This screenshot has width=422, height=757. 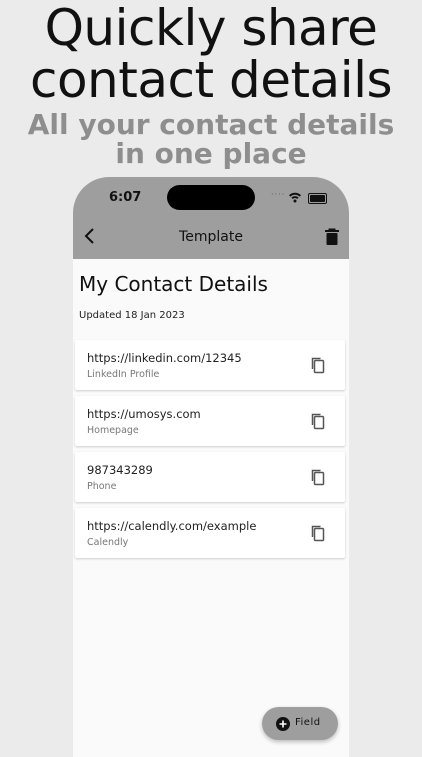 What do you see at coordinates (211, 124) in the screenshot?
I see `subhead-line-1: All your contact details` at bounding box center [211, 124].